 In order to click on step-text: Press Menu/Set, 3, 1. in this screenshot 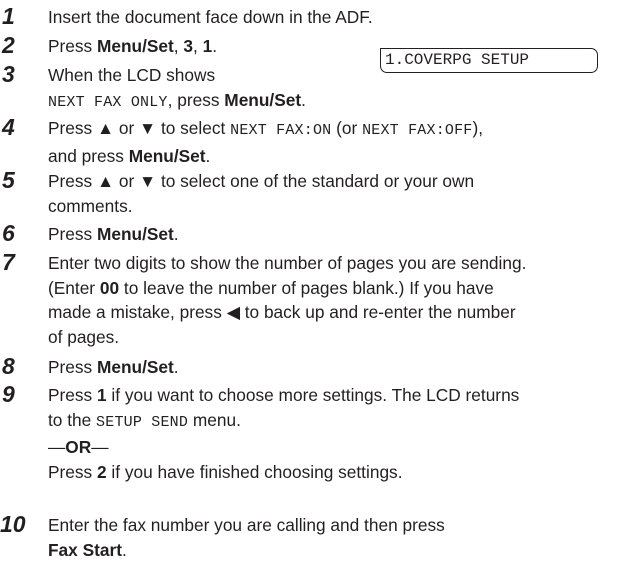, I will do `click(331, 46)`.